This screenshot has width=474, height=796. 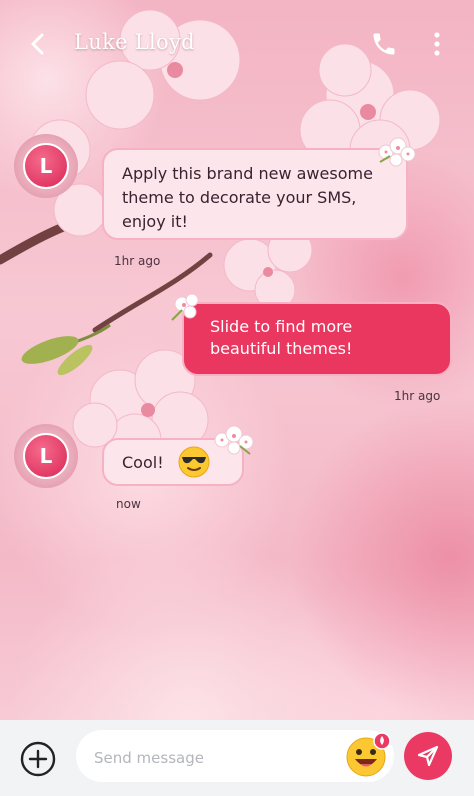 What do you see at coordinates (214, 758) in the screenshot?
I see `message-input` at bounding box center [214, 758].